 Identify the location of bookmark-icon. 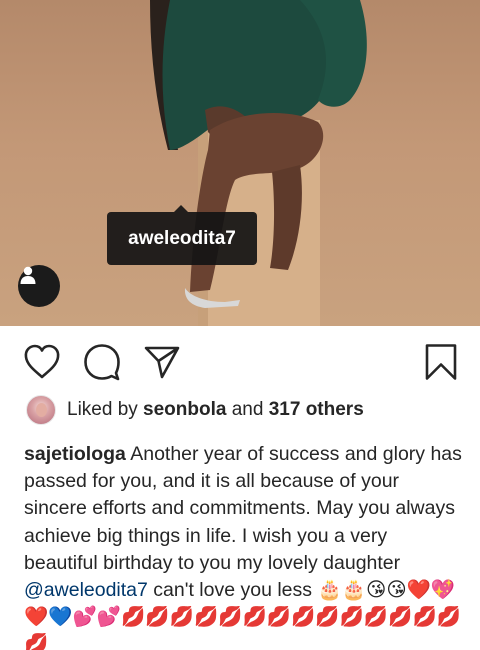
(441, 362).